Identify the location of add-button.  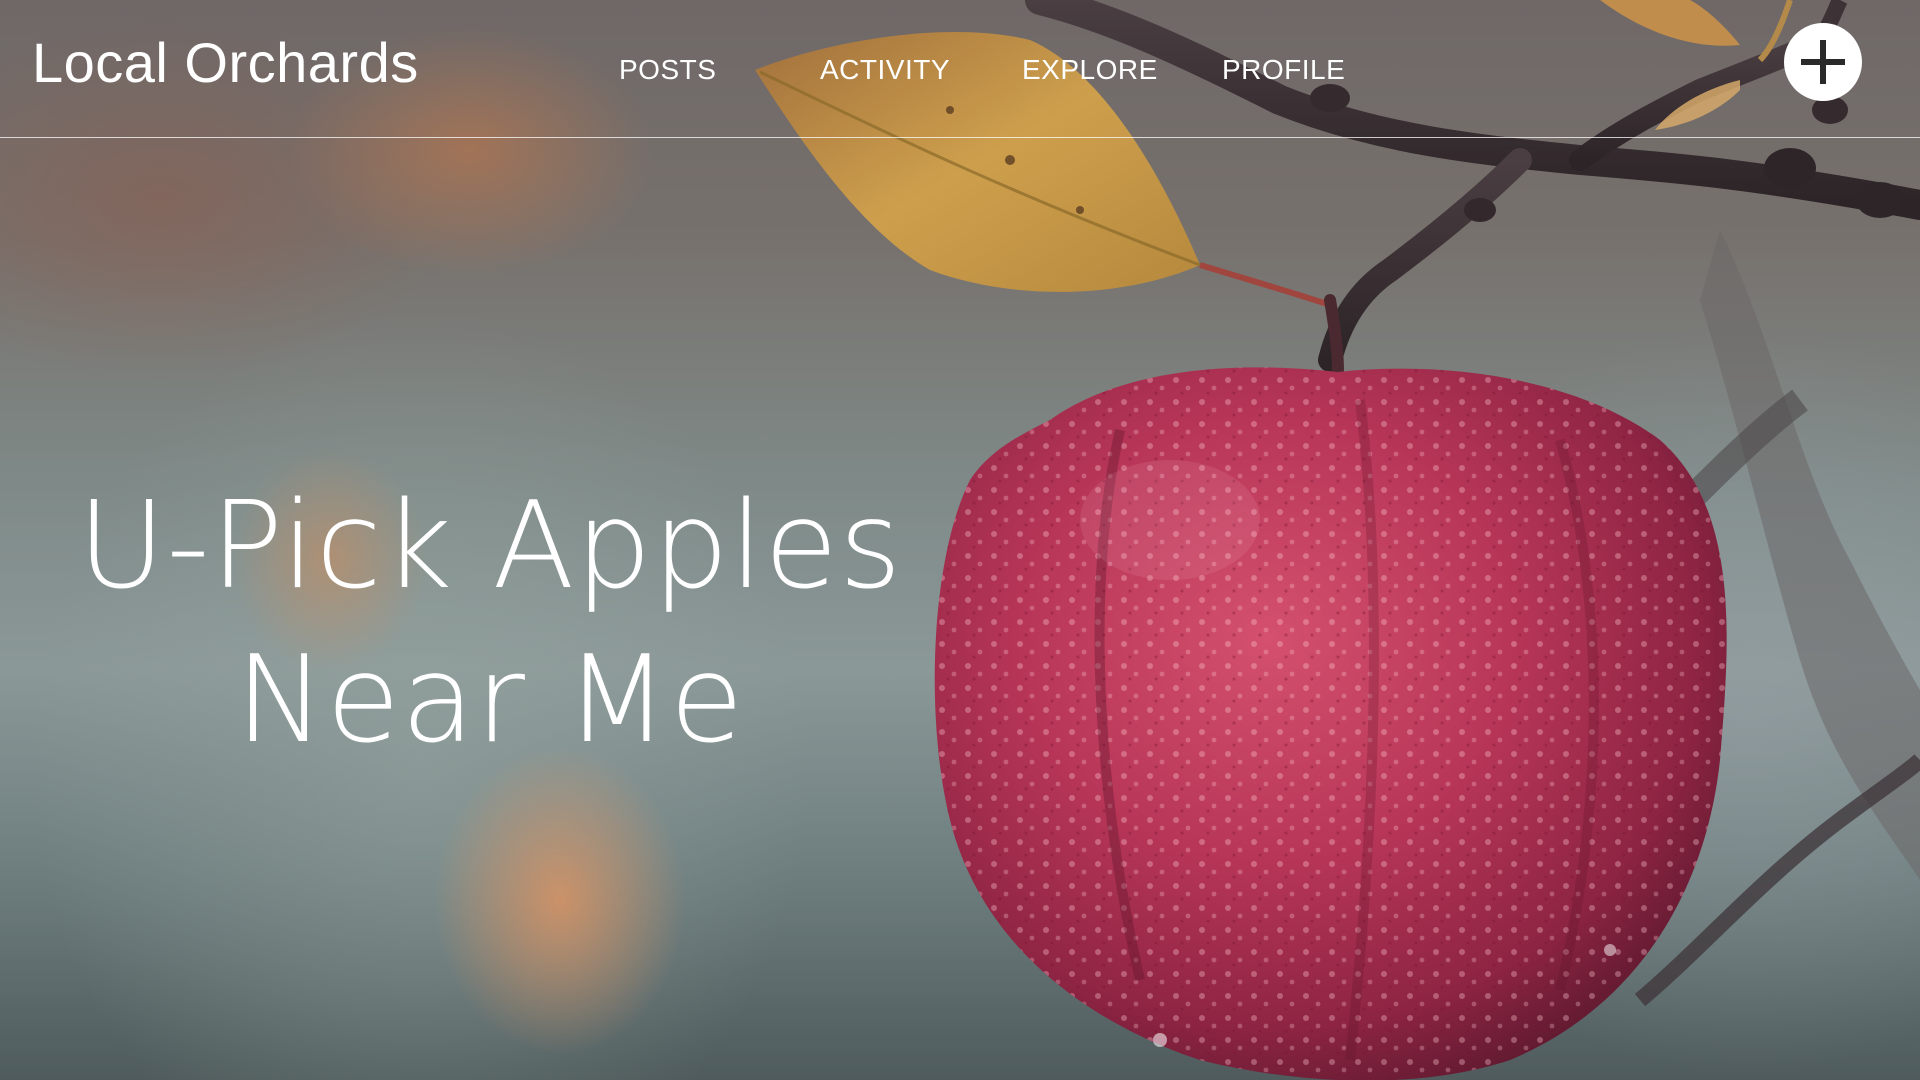
(1823, 62).